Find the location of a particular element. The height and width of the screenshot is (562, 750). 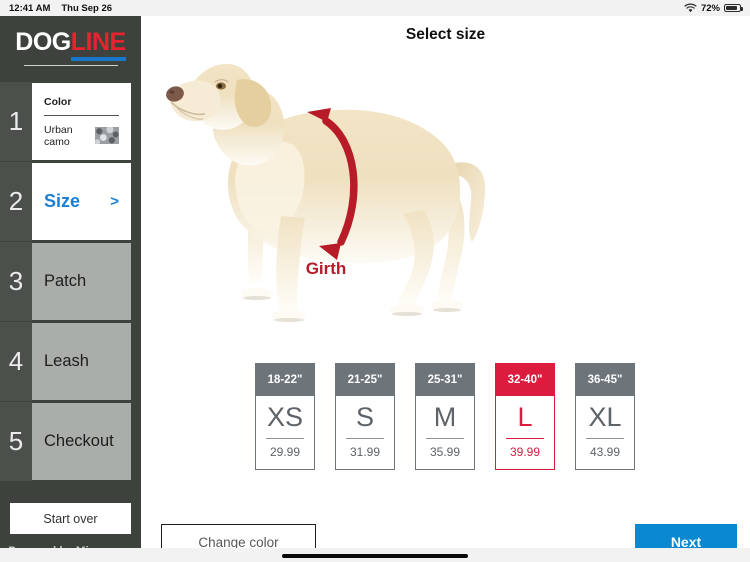

size-divider-m is located at coordinates (445, 438).